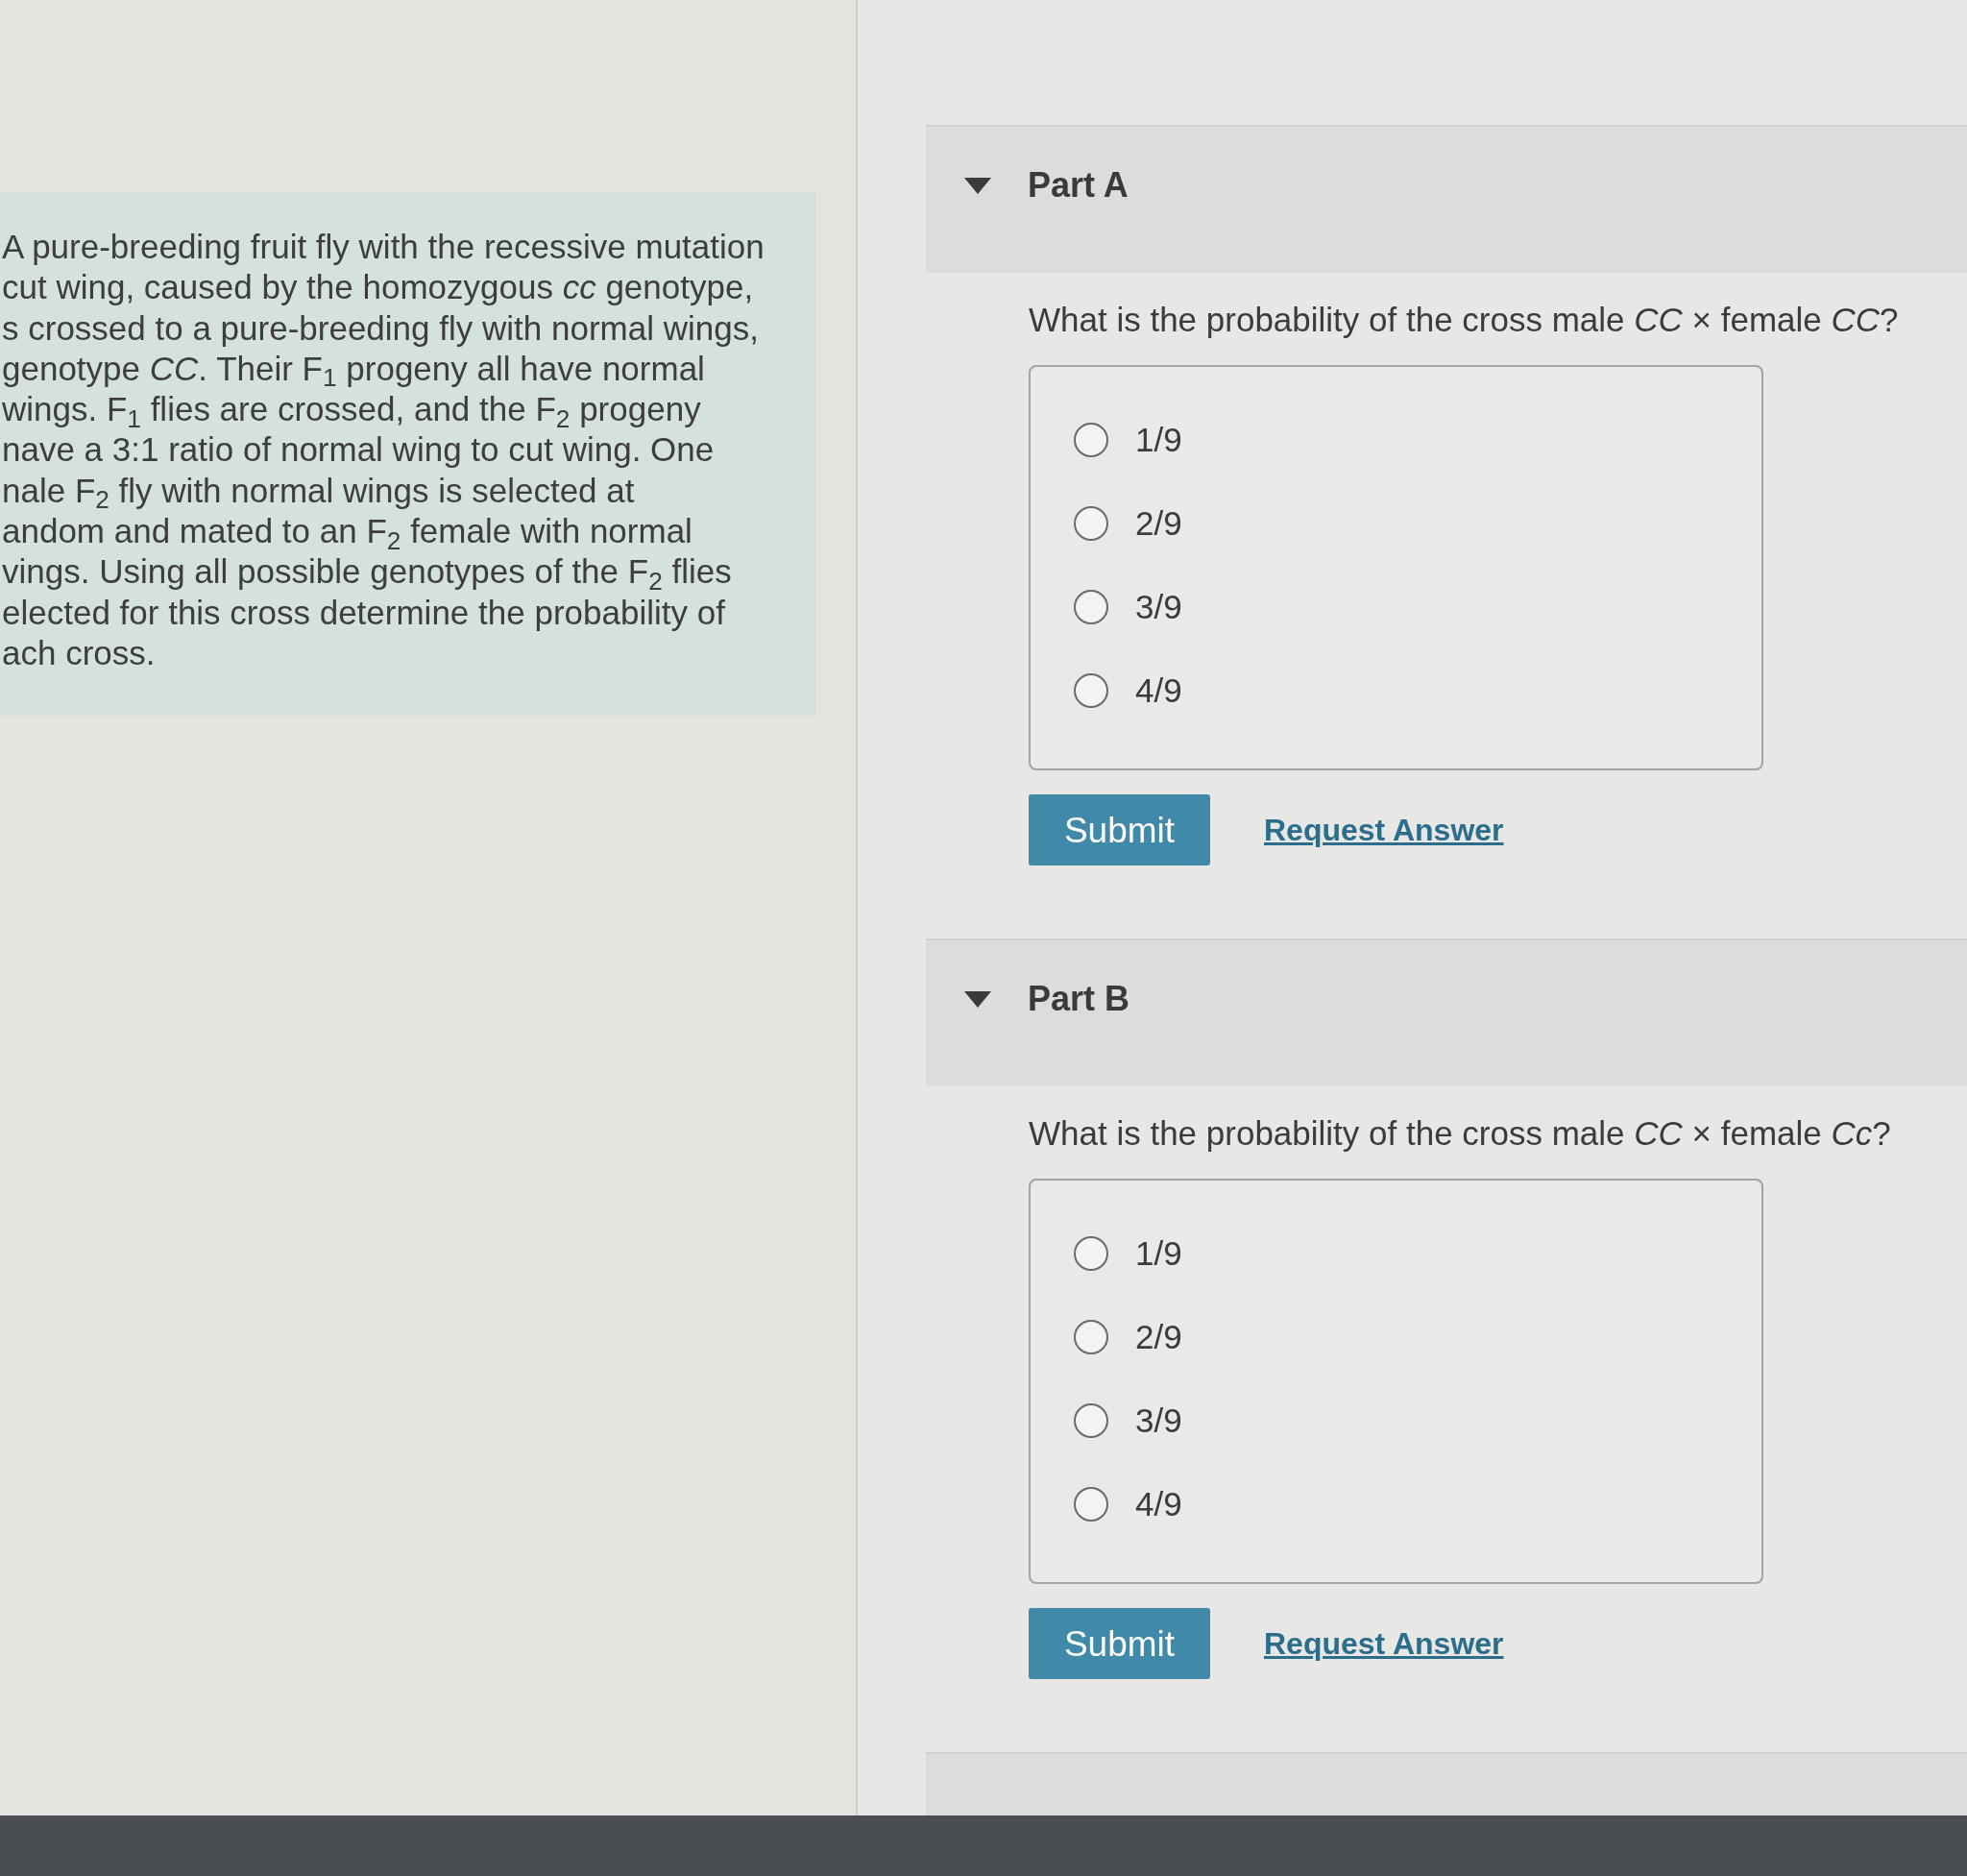 The width and height of the screenshot is (1967, 1876). What do you see at coordinates (1079, 999) in the screenshot?
I see `part-title: Part B` at bounding box center [1079, 999].